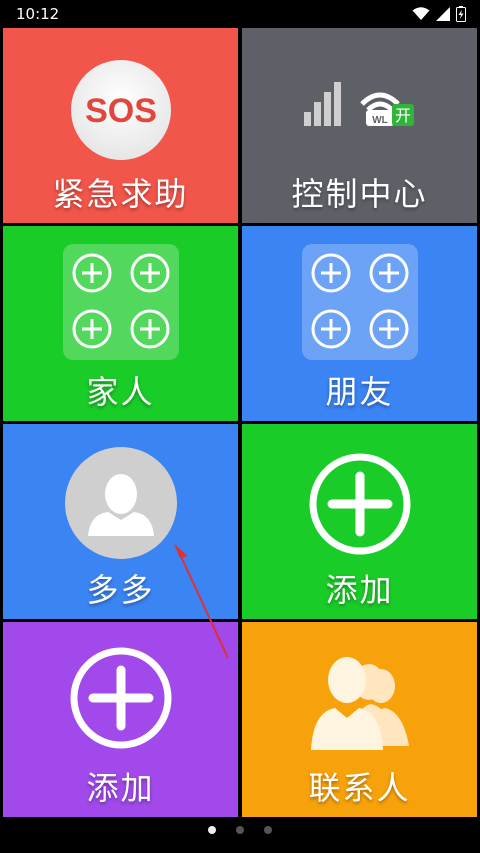 This screenshot has width=480, height=853. I want to click on sos-icon: SOS, so click(120, 110).